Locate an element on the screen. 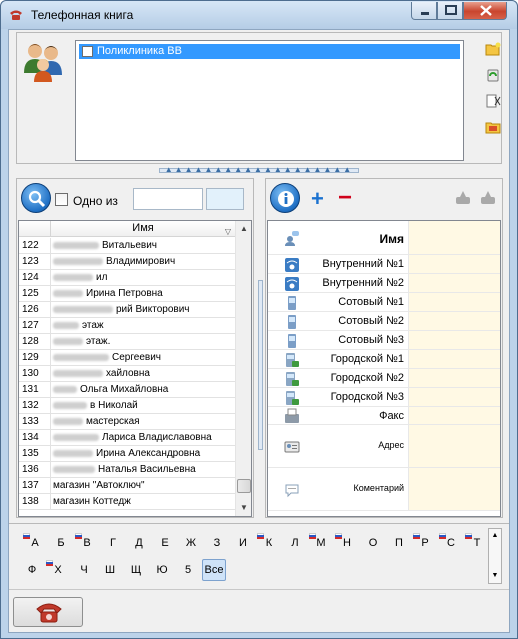 The width and height of the screenshot is (518, 639). alphabet-letter: Г is located at coordinates (113, 543).